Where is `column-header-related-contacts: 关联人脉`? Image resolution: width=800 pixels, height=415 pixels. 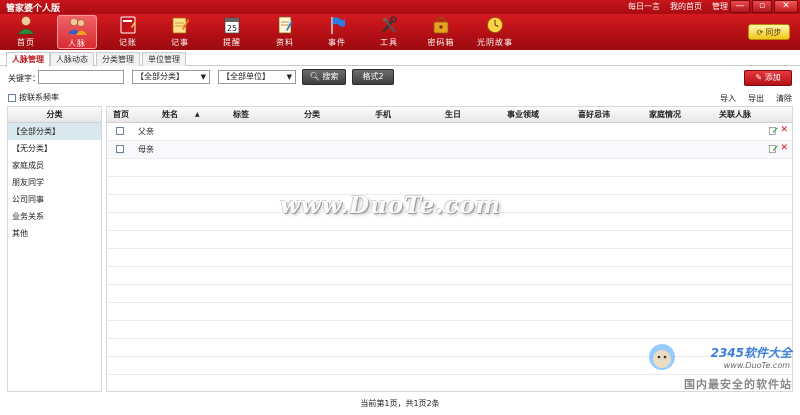 column-header-related-contacts: 关联人脉 is located at coordinates (735, 114).